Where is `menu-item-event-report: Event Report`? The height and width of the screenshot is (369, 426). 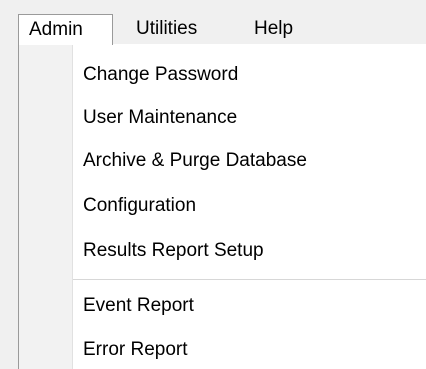
menu-item-event-report: Event Report is located at coordinates (138, 306).